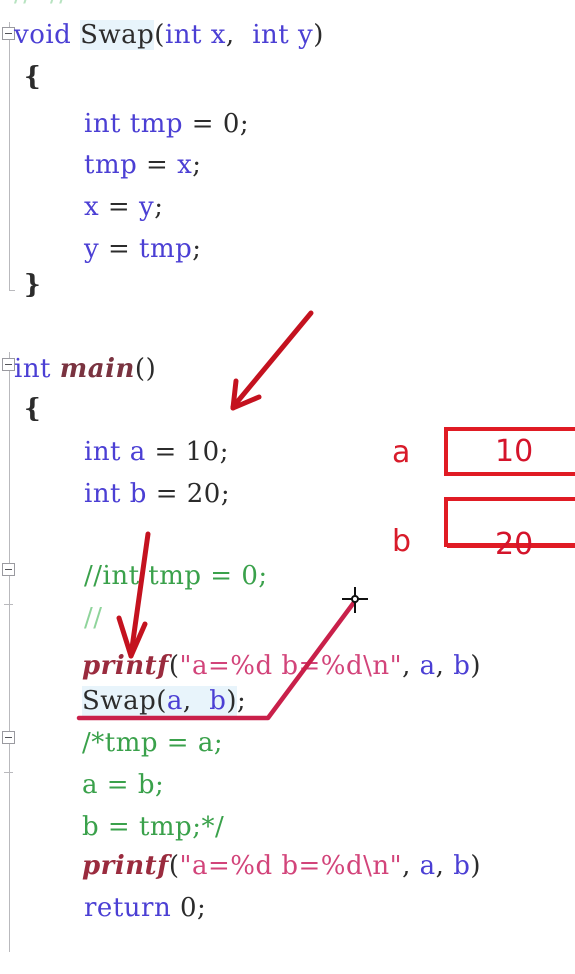 This screenshot has width=575, height=974. Describe the element at coordinates (128, 908) in the screenshot. I see `token-keyword-return: return` at that location.